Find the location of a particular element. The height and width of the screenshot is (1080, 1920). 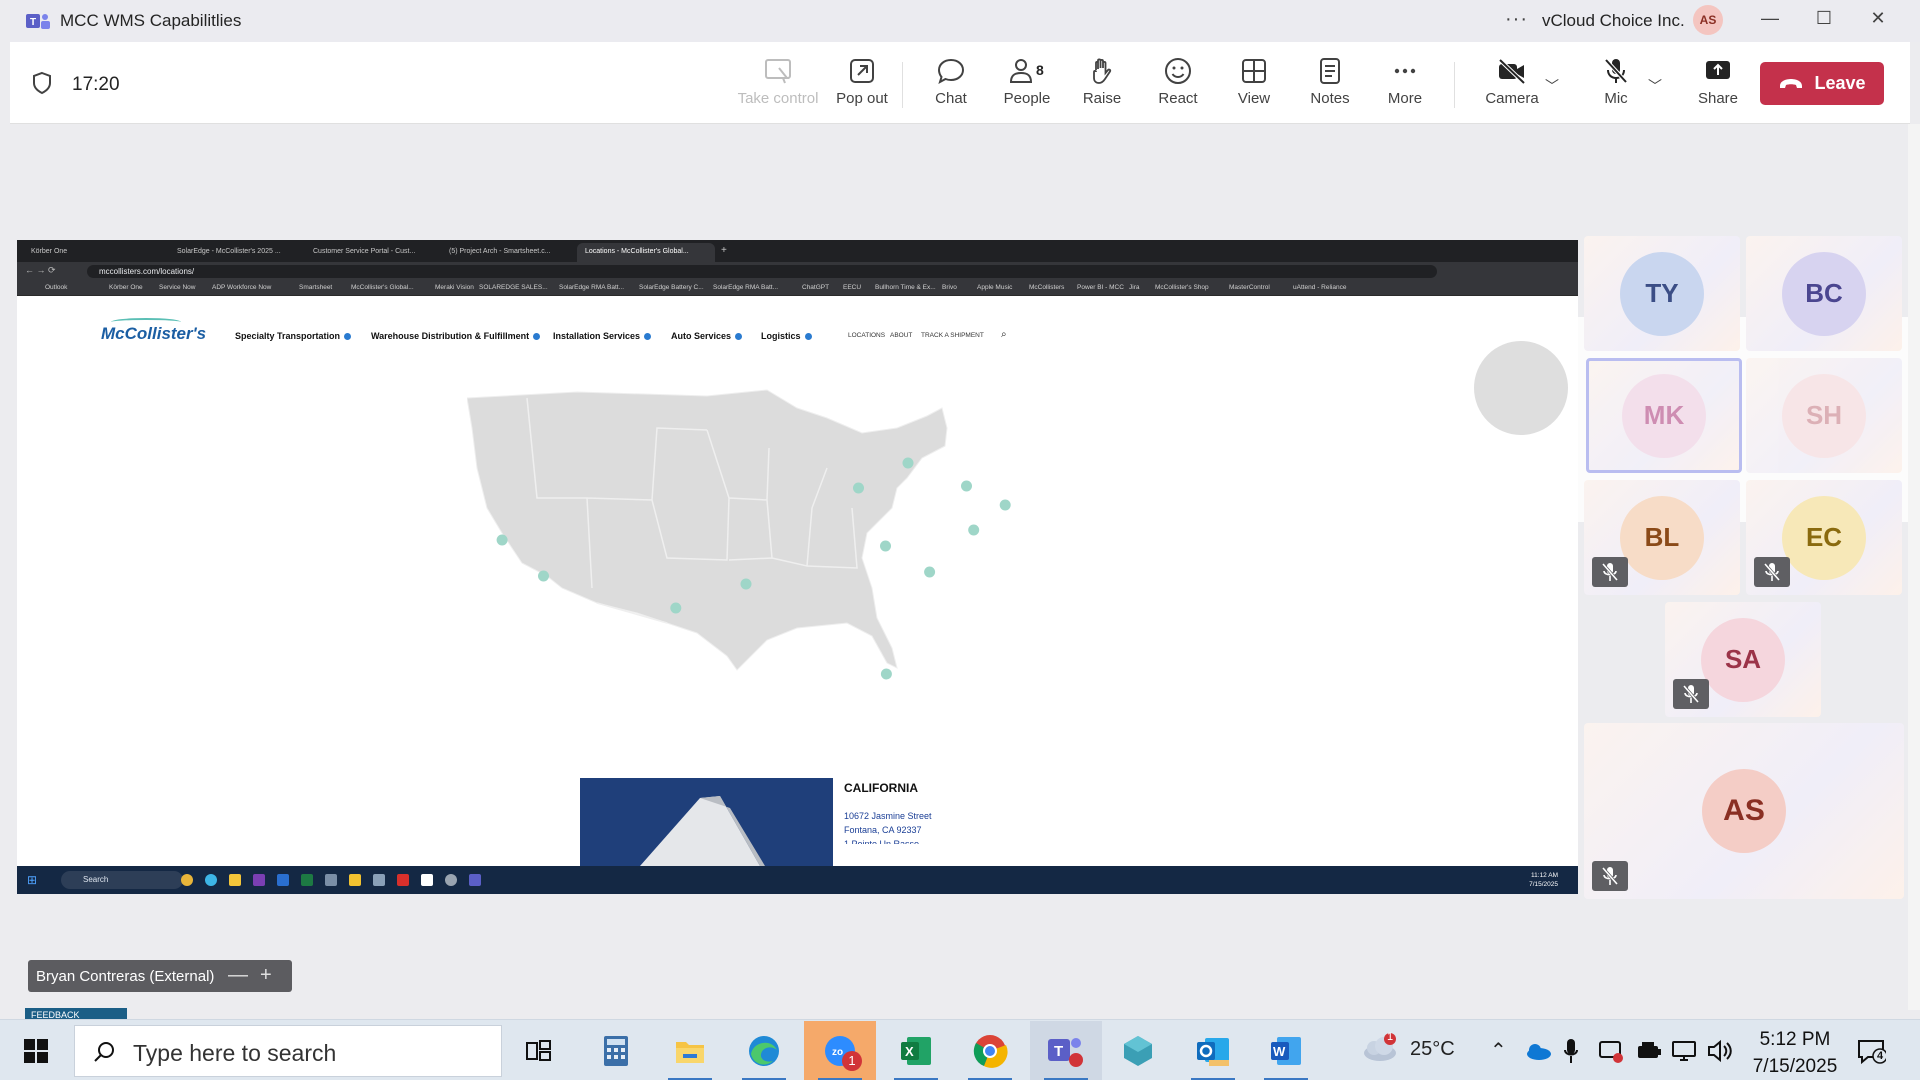

word-app-icon: W is located at coordinates (1286, 1050).